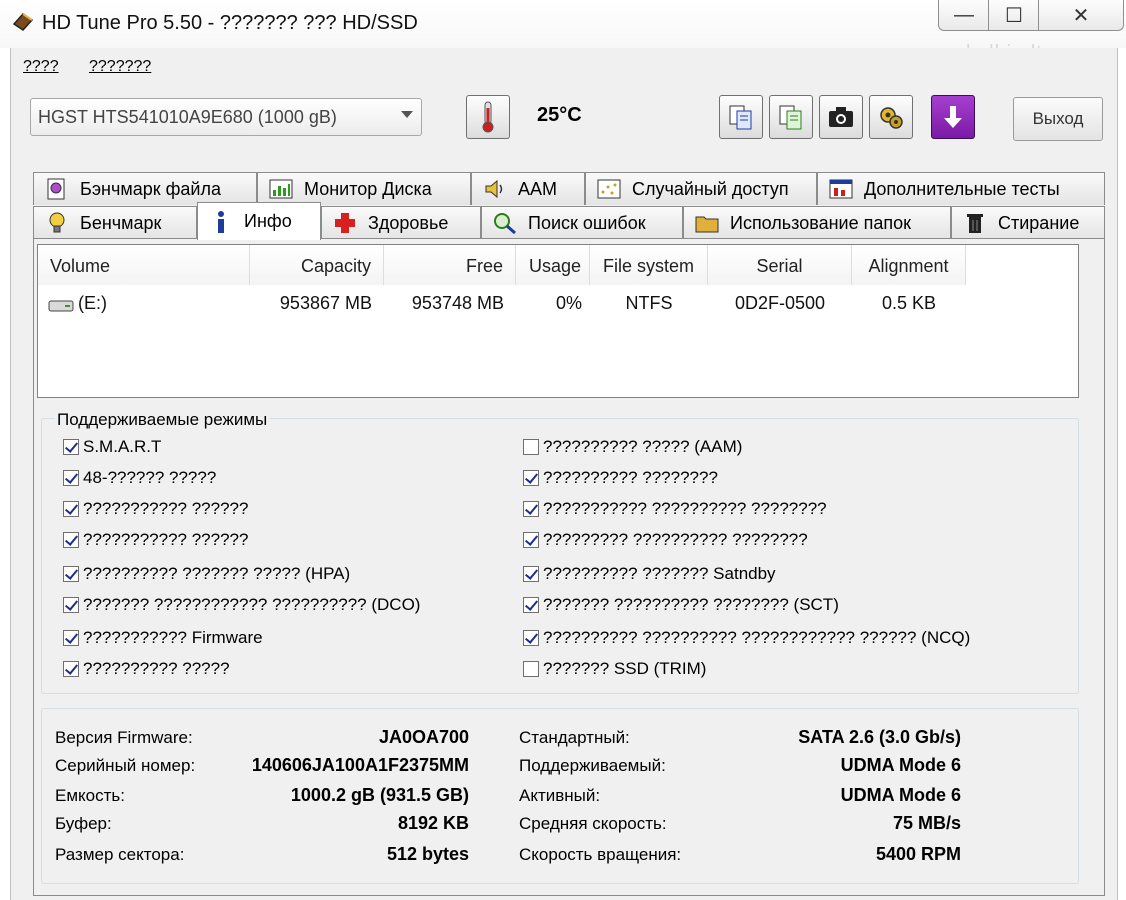 This screenshot has height=900, width=1126. I want to click on info-value: UDMA Mode 6, so click(900, 795).